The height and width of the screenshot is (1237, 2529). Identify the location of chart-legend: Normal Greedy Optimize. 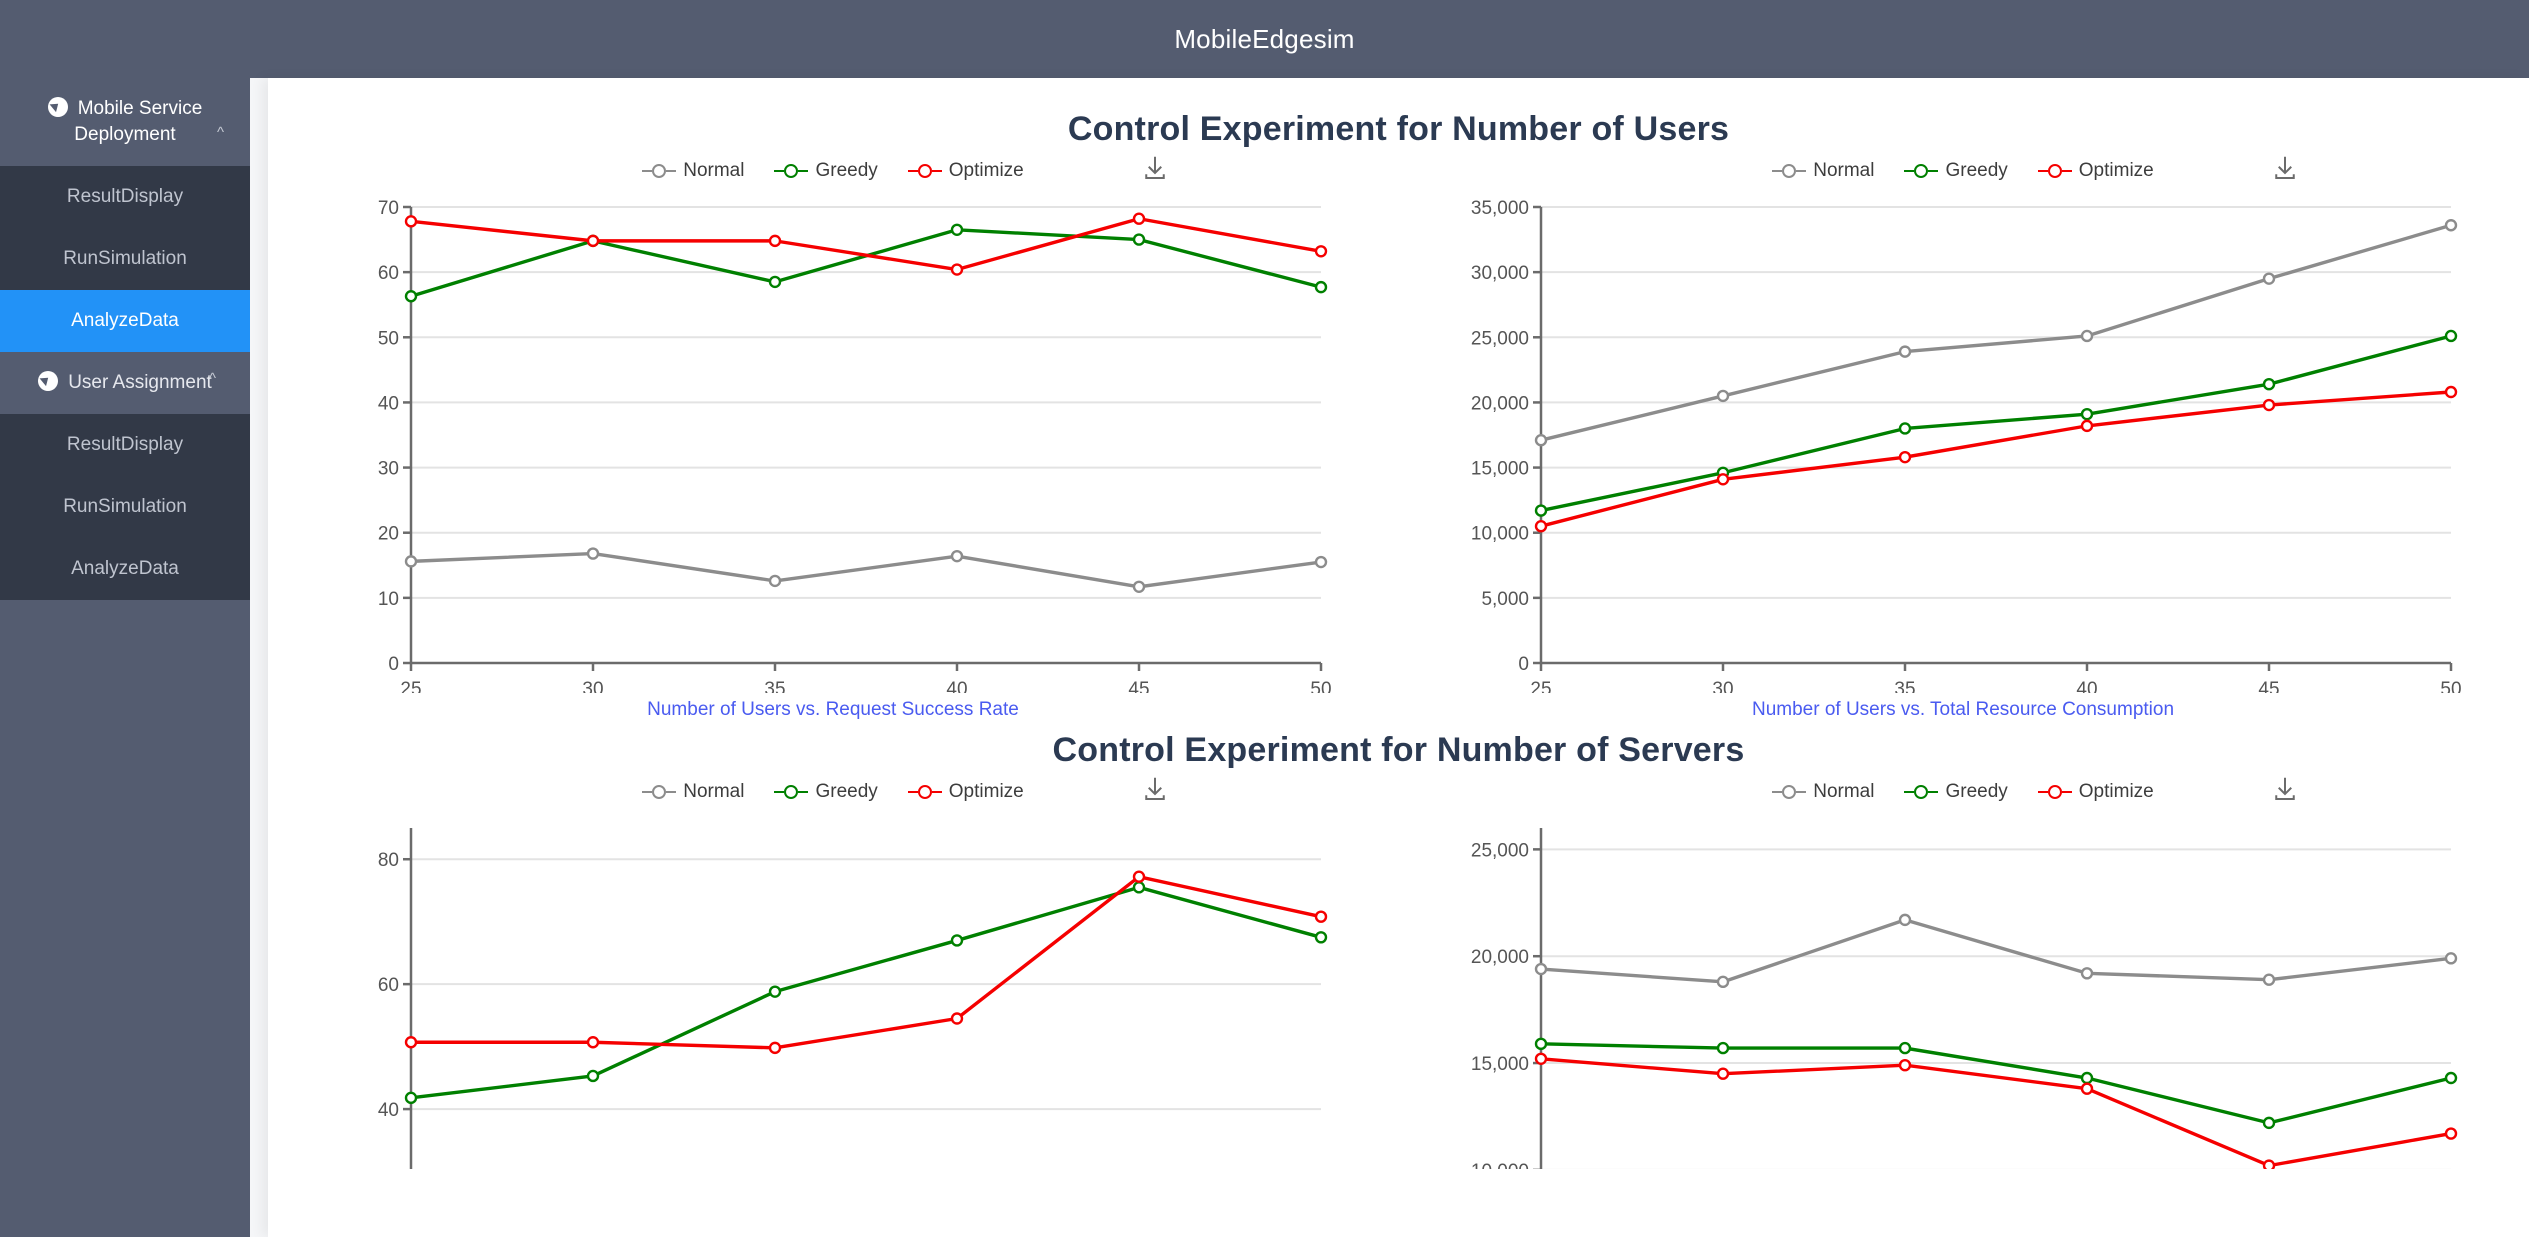
(833, 792).